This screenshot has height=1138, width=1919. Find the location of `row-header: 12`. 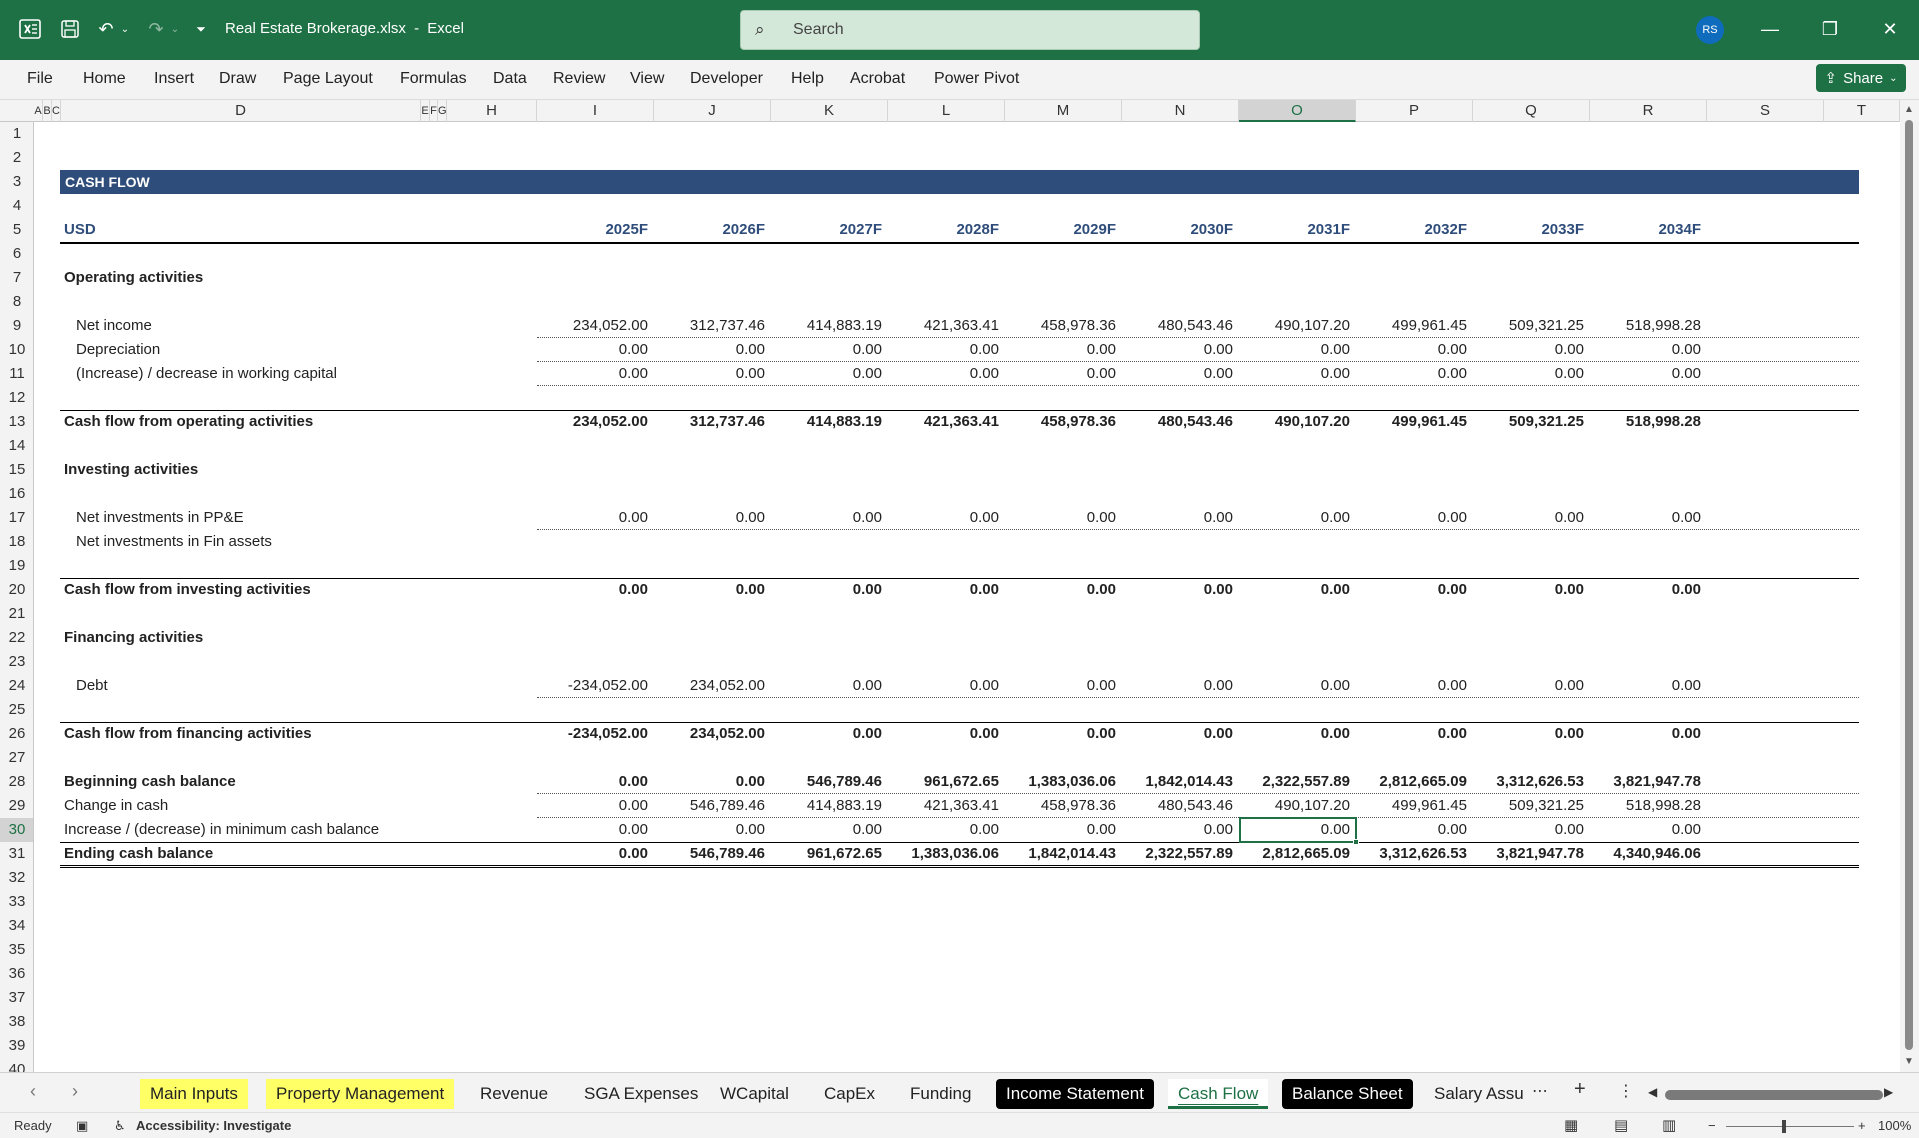

row-header: 12 is located at coordinates (16, 398).